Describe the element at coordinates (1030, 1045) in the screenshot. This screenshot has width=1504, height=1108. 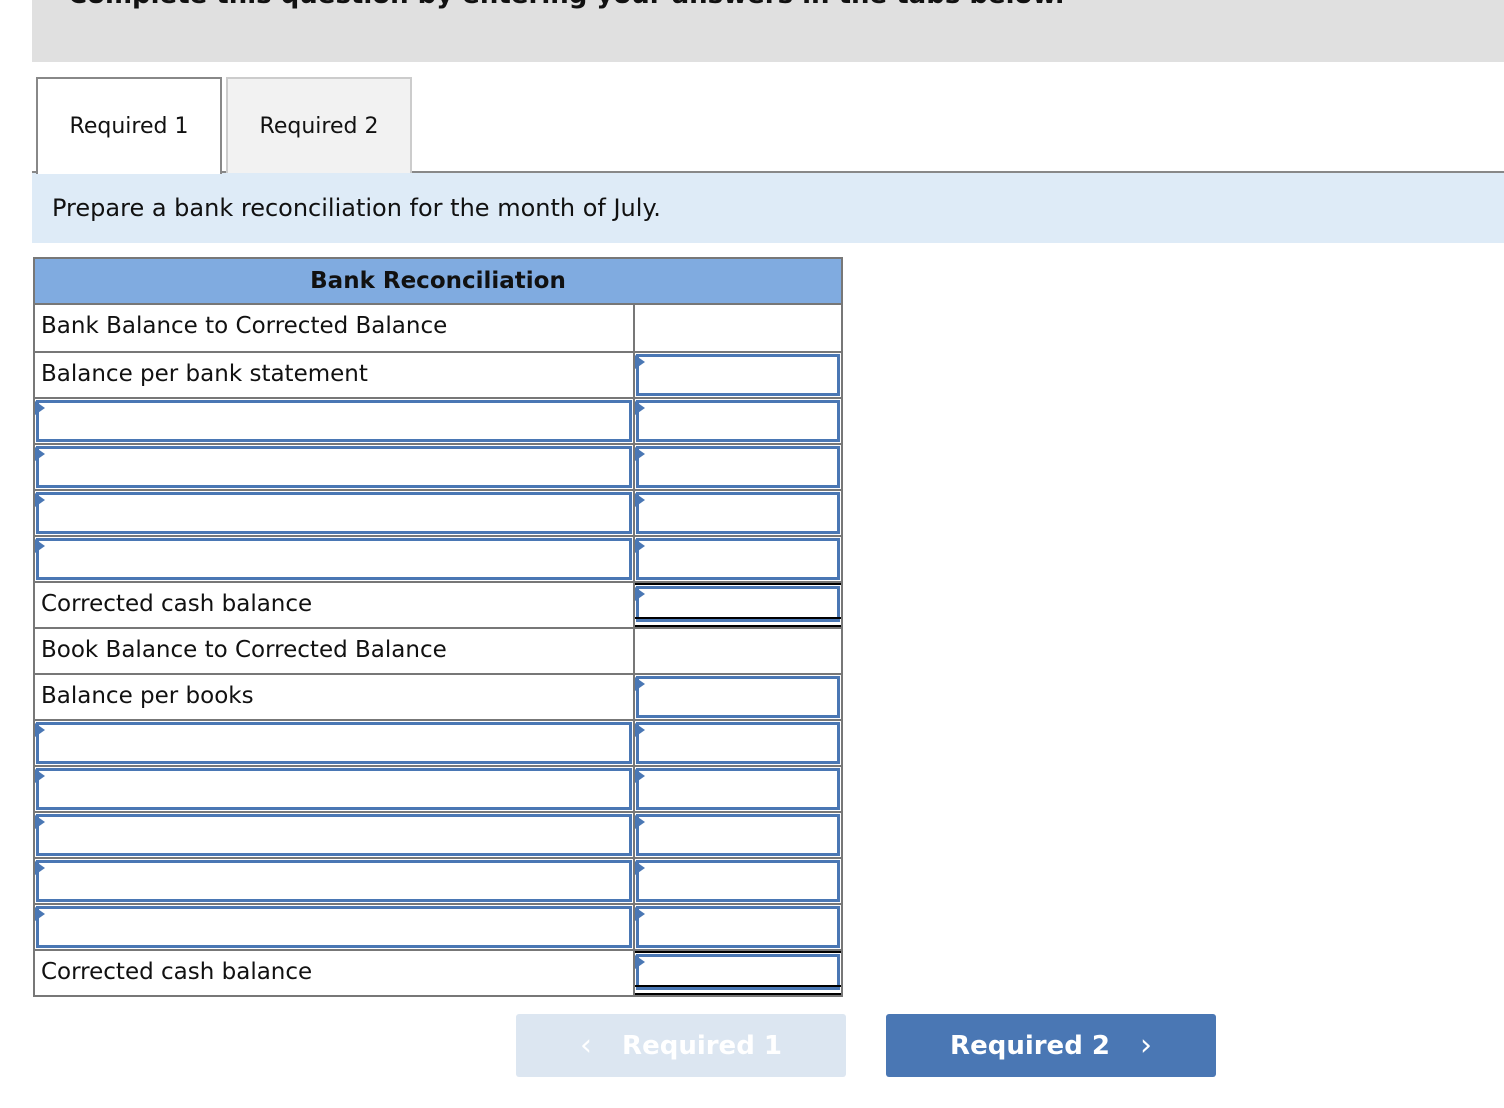
I see `next-button-label: Required 2` at that location.